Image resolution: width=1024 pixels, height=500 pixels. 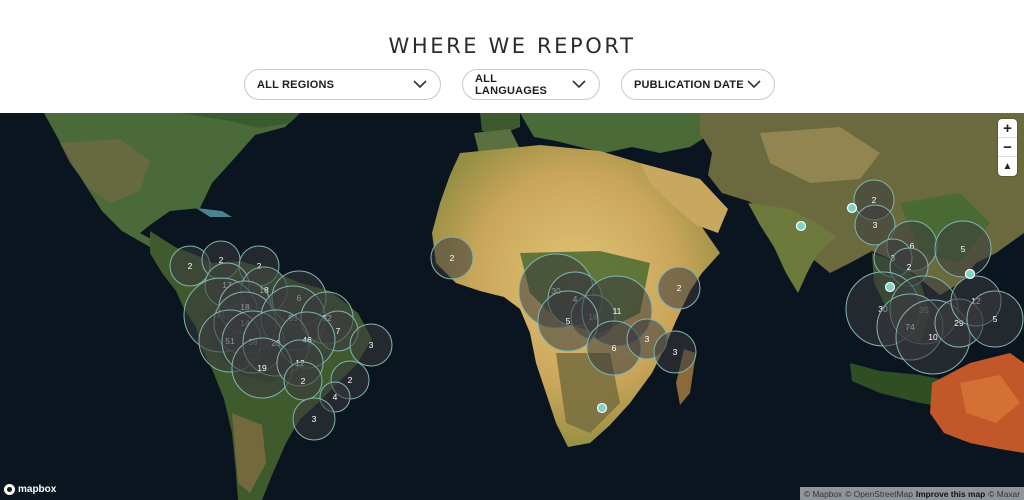 What do you see at coordinates (614, 348) in the screenshot?
I see `cluster-count: 6` at bounding box center [614, 348].